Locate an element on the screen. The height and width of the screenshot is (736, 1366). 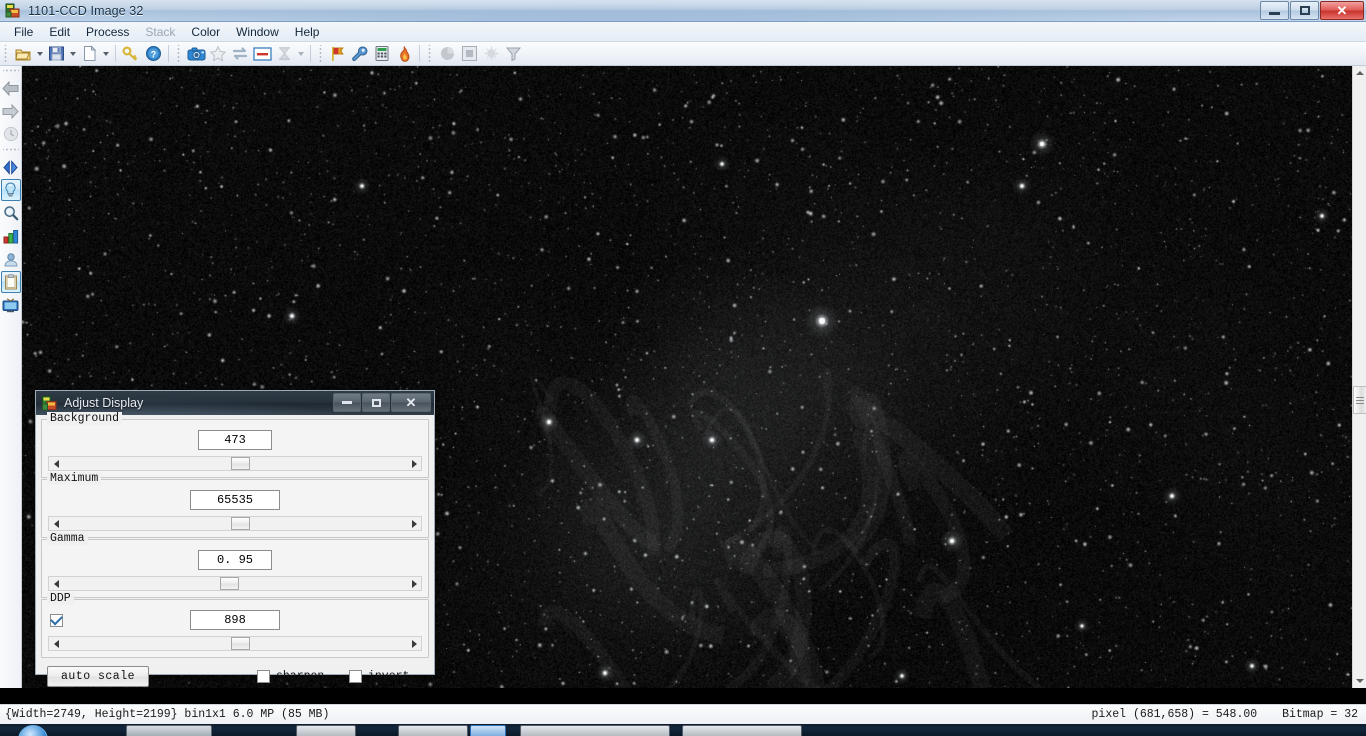
menu-edit: Edit is located at coordinates (59, 32).